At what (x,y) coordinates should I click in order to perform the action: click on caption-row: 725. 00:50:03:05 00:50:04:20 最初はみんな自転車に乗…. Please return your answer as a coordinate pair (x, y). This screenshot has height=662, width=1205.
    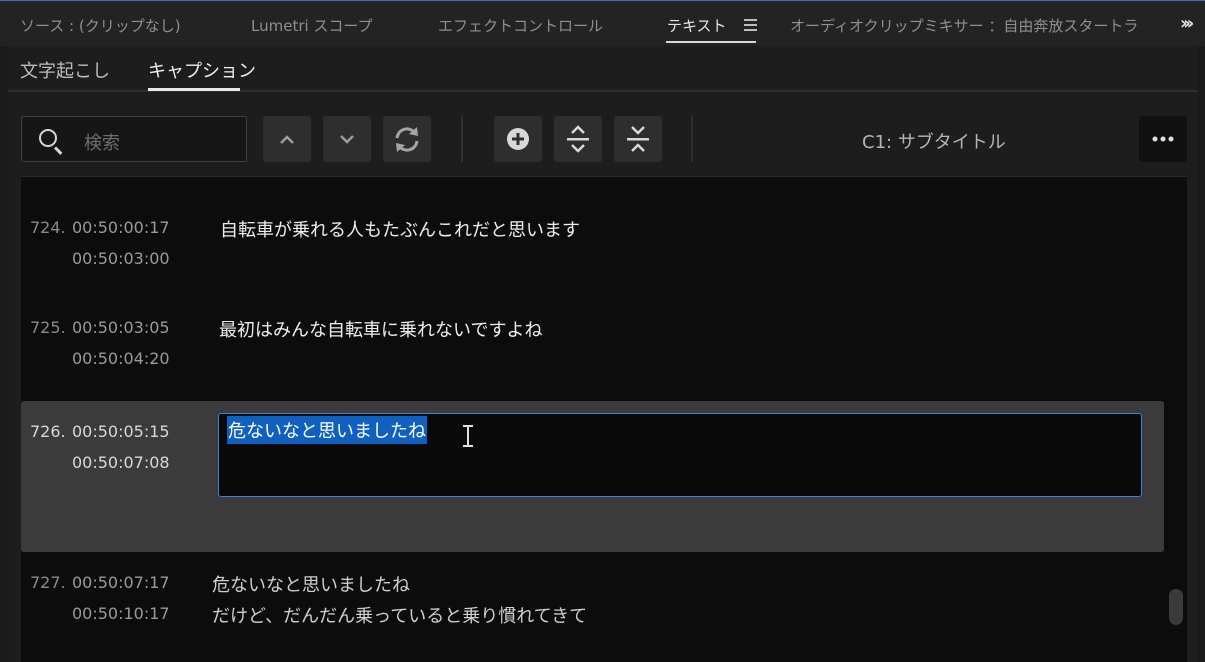
    Looking at the image, I should click on (592, 342).